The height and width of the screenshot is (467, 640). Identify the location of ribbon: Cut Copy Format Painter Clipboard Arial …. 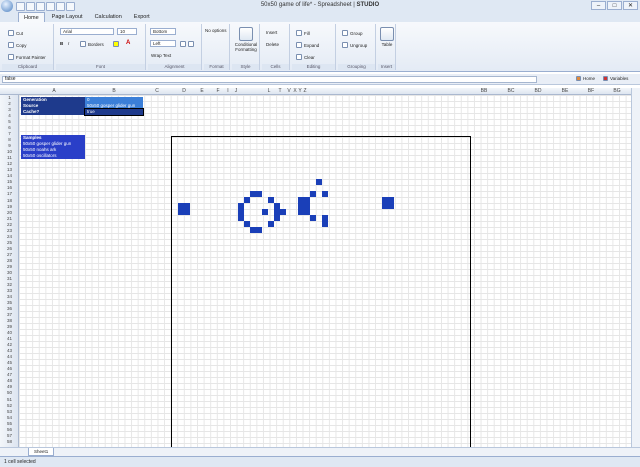
(320, 47).